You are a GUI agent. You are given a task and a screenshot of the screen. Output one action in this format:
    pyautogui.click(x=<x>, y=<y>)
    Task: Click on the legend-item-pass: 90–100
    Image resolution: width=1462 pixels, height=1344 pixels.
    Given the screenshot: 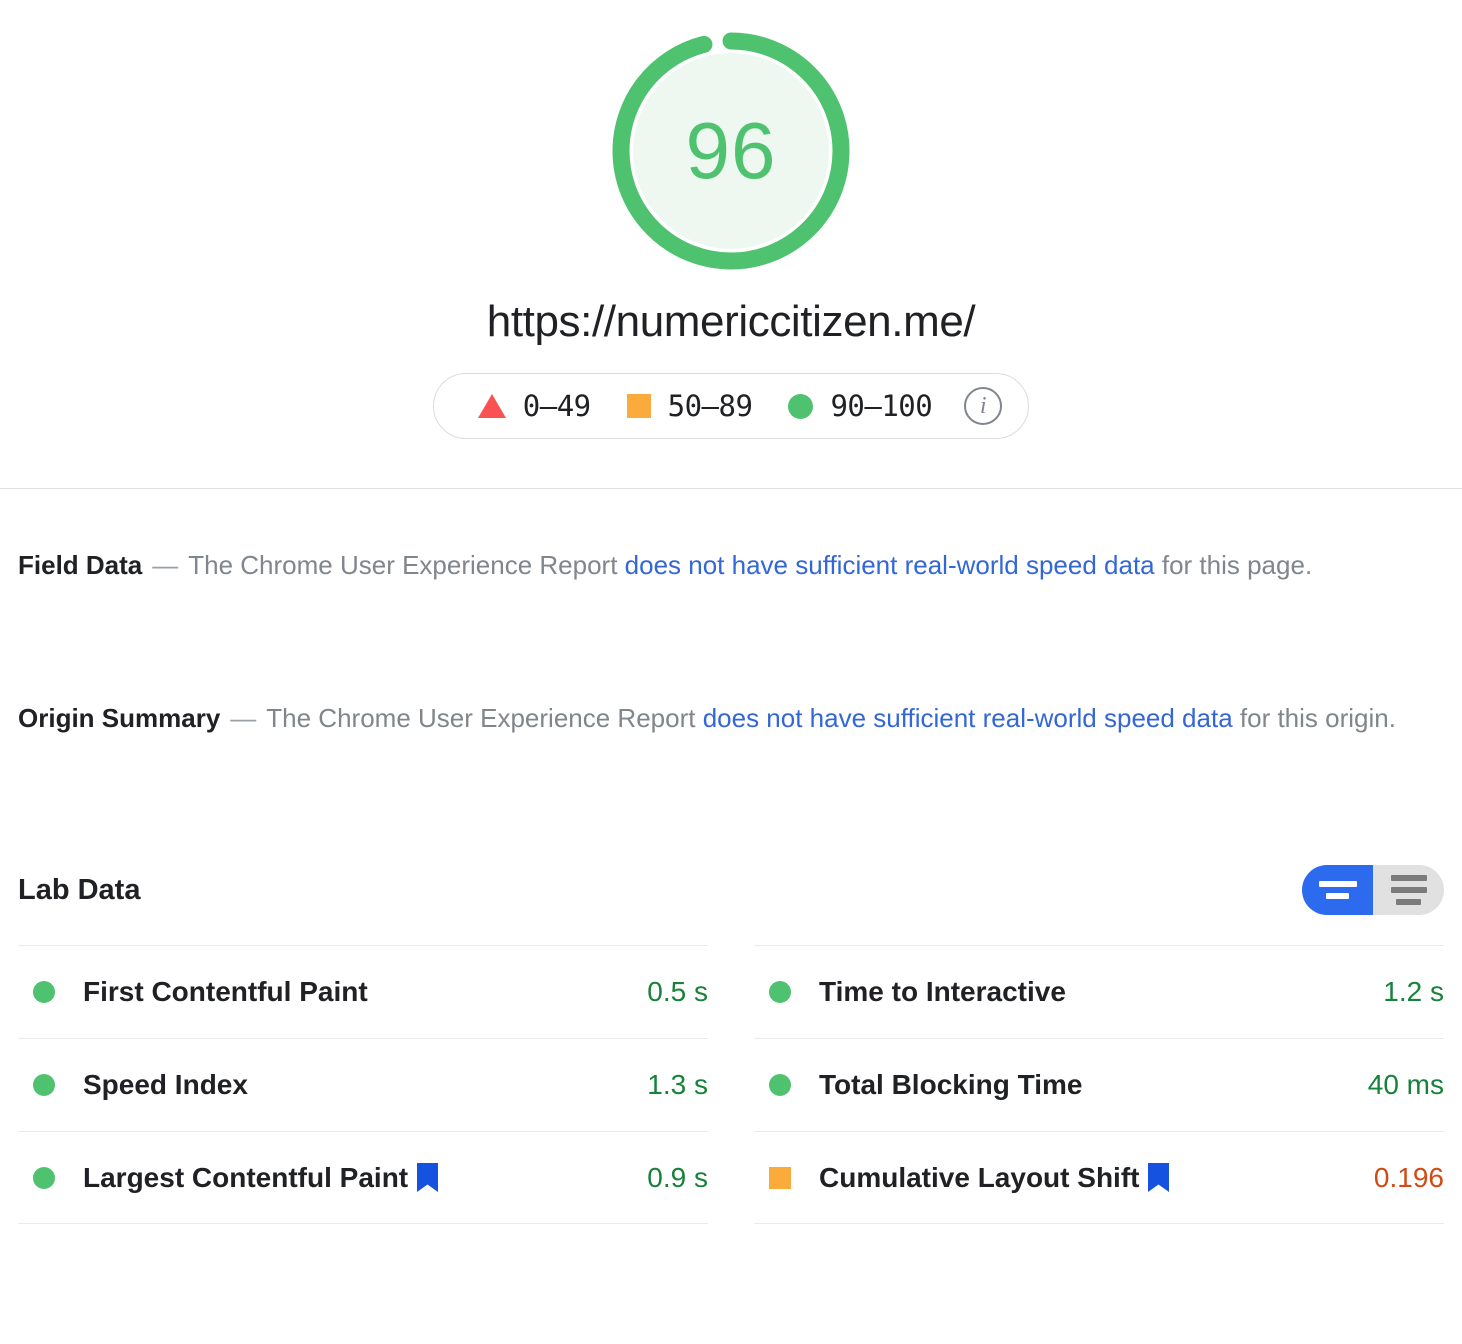 What is the action you would take?
    pyautogui.click(x=860, y=406)
    